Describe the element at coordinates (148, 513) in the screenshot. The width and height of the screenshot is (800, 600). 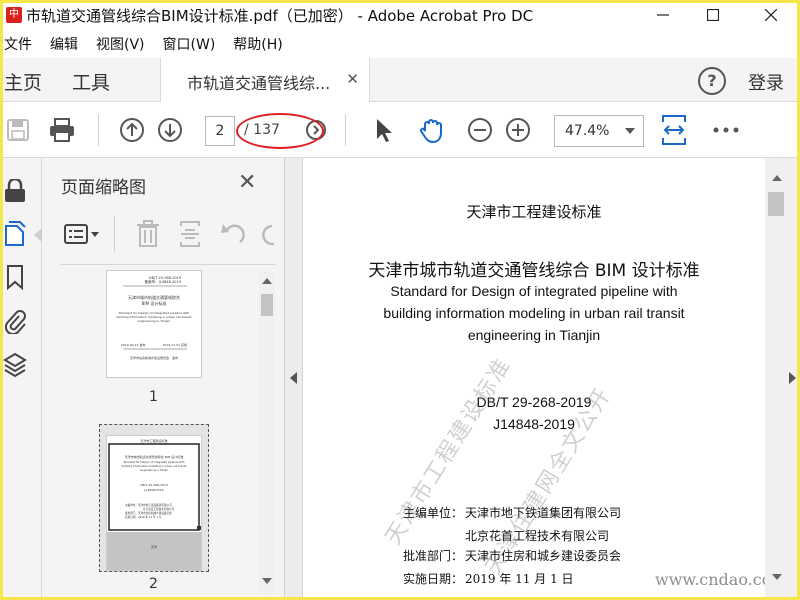
I see `thumb2-approver: 批准部门：天津市住房和城乡建设委员会` at that location.